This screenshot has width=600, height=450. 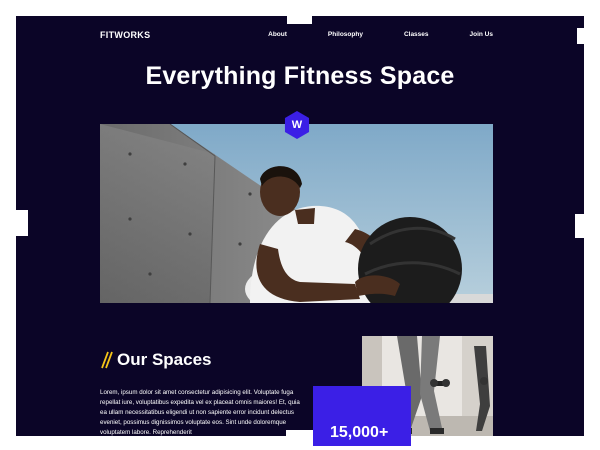 I want to click on brand-logo: FITWORKS, so click(x=125, y=35).